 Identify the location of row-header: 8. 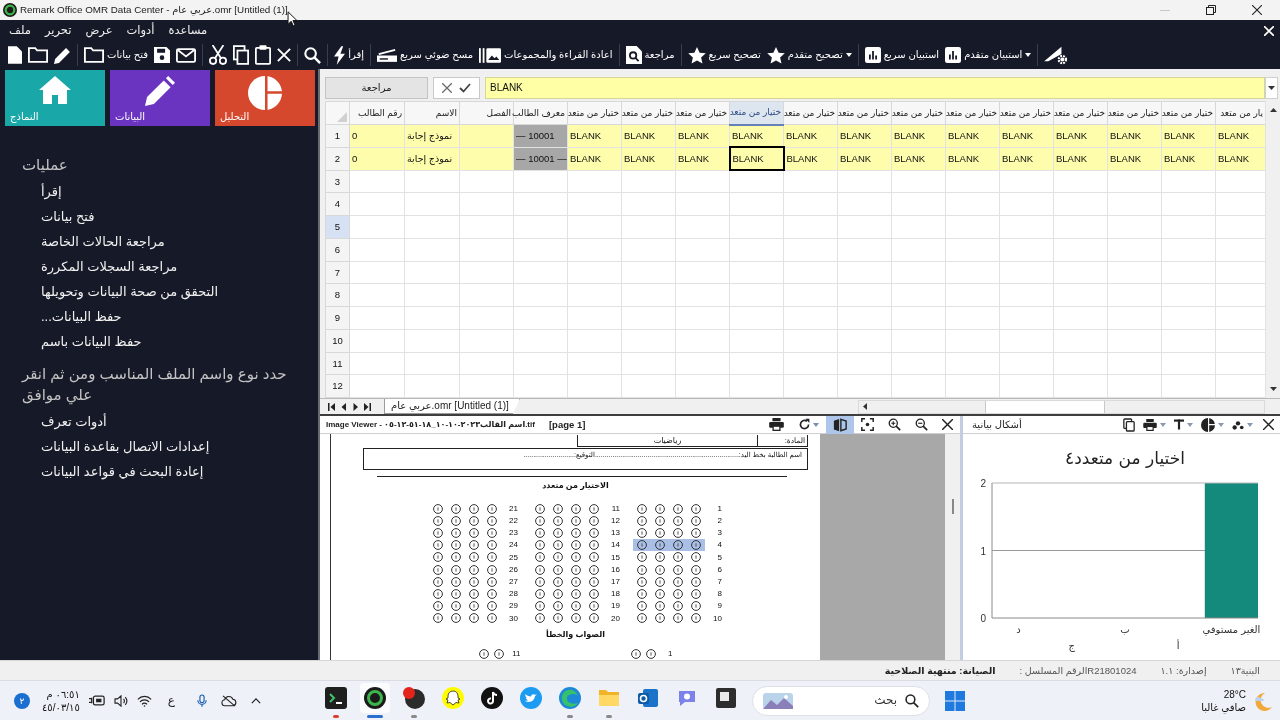
(337, 295).